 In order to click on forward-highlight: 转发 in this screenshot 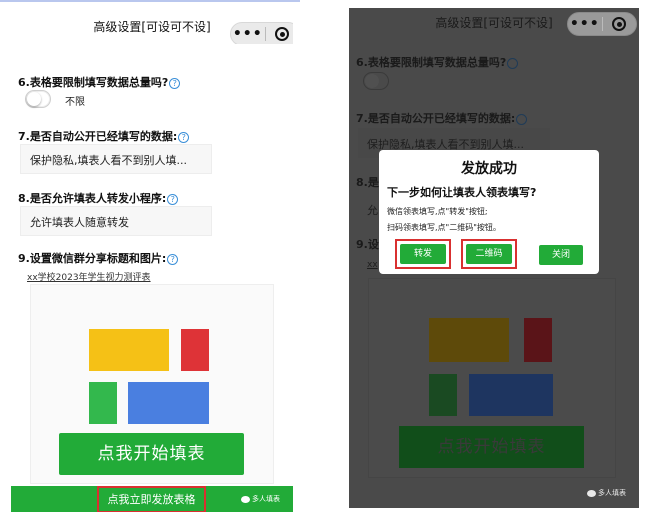, I will do `click(423, 254)`.